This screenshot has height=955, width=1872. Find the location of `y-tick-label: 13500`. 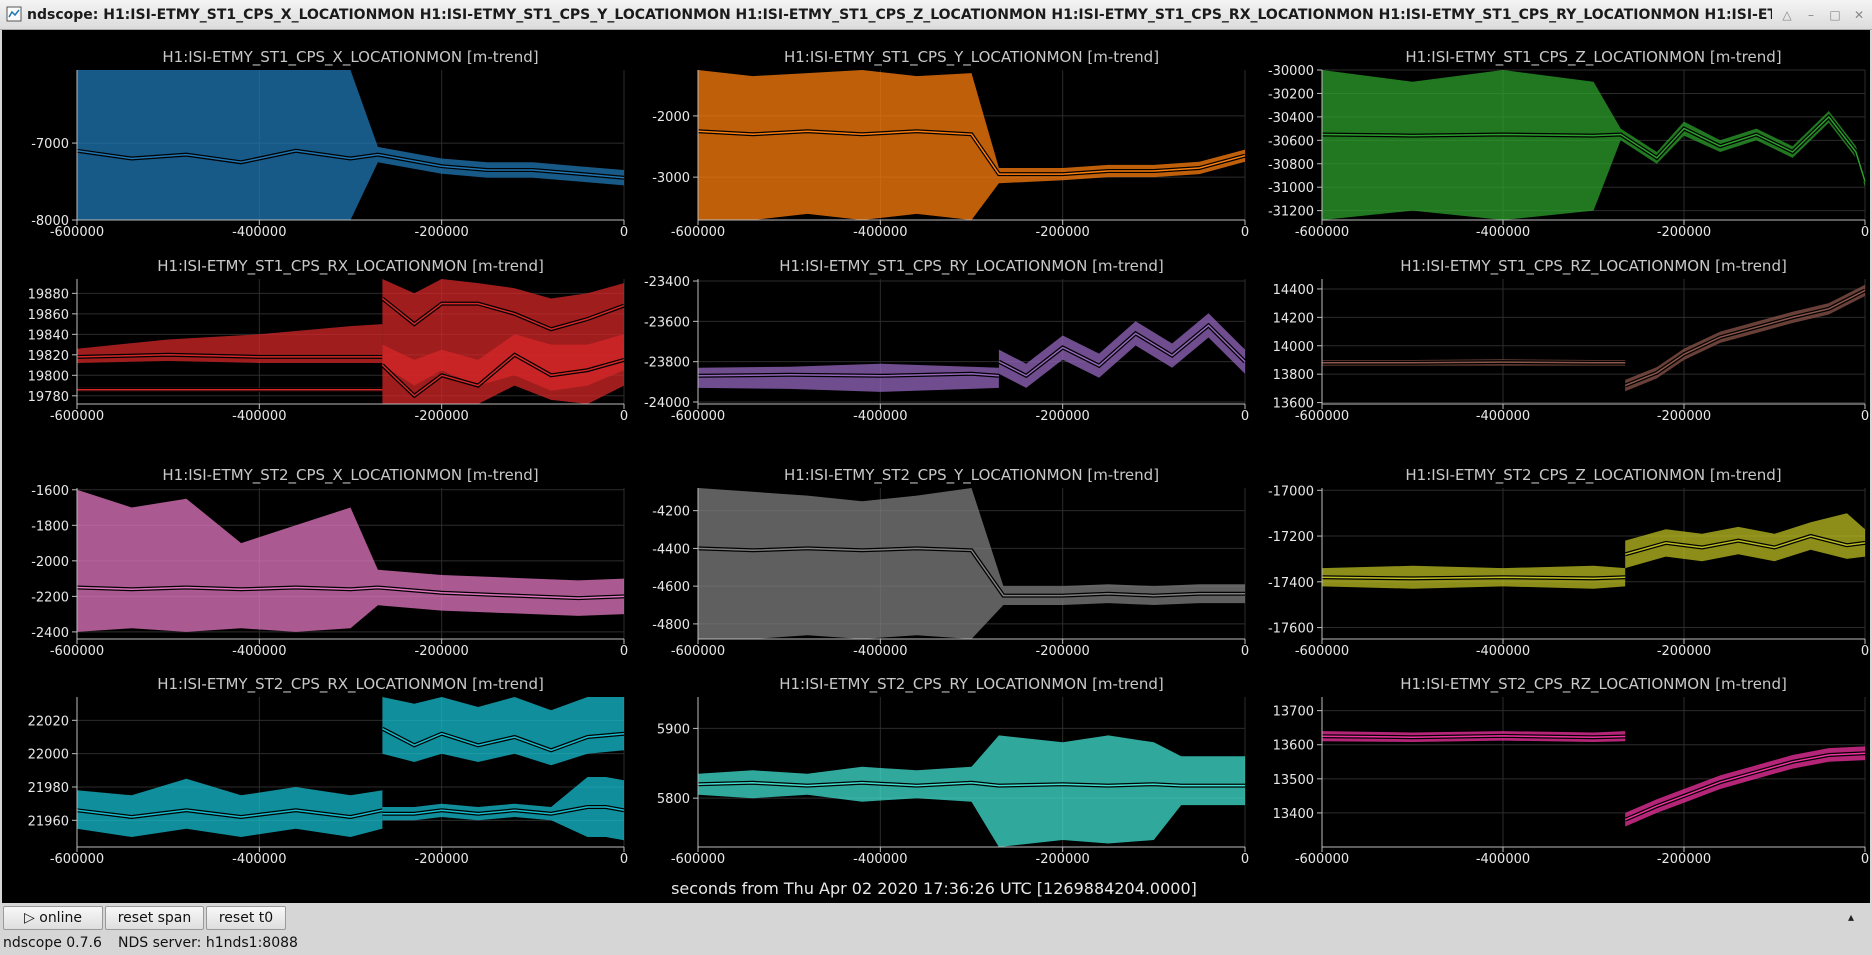

y-tick-label: 13500 is located at coordinates (1293, 780).